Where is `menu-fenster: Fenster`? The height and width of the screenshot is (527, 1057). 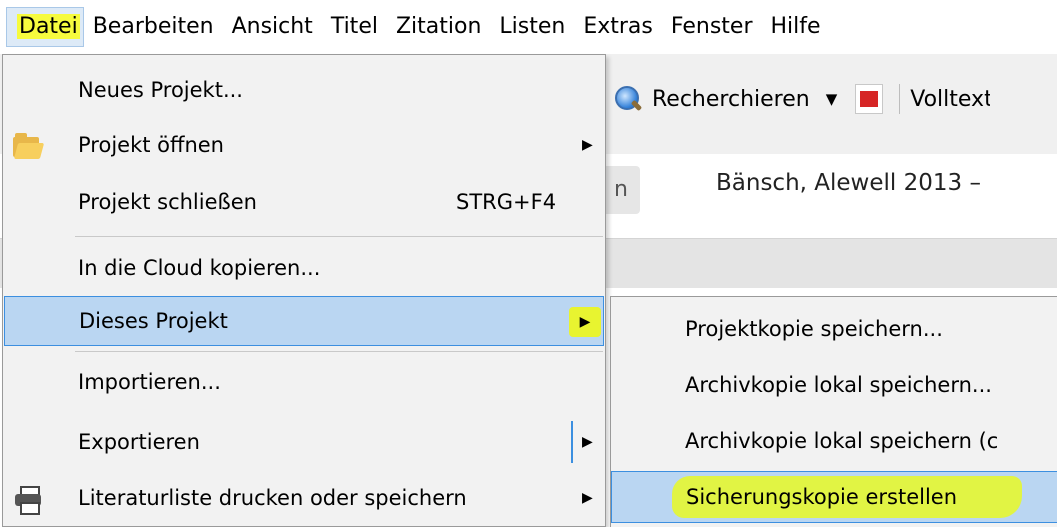
menu-fenster: Fenster is located at coordinates (712, 27).